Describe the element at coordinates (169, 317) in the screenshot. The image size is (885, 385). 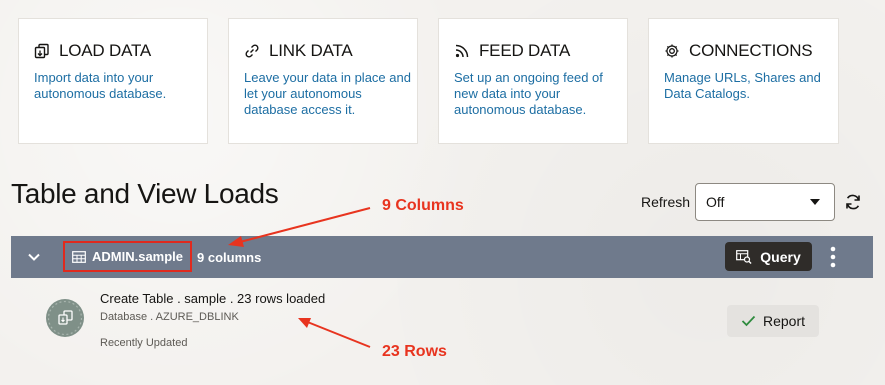
I see `load-item-source: Database . AZURE_DBLINK` at that location.